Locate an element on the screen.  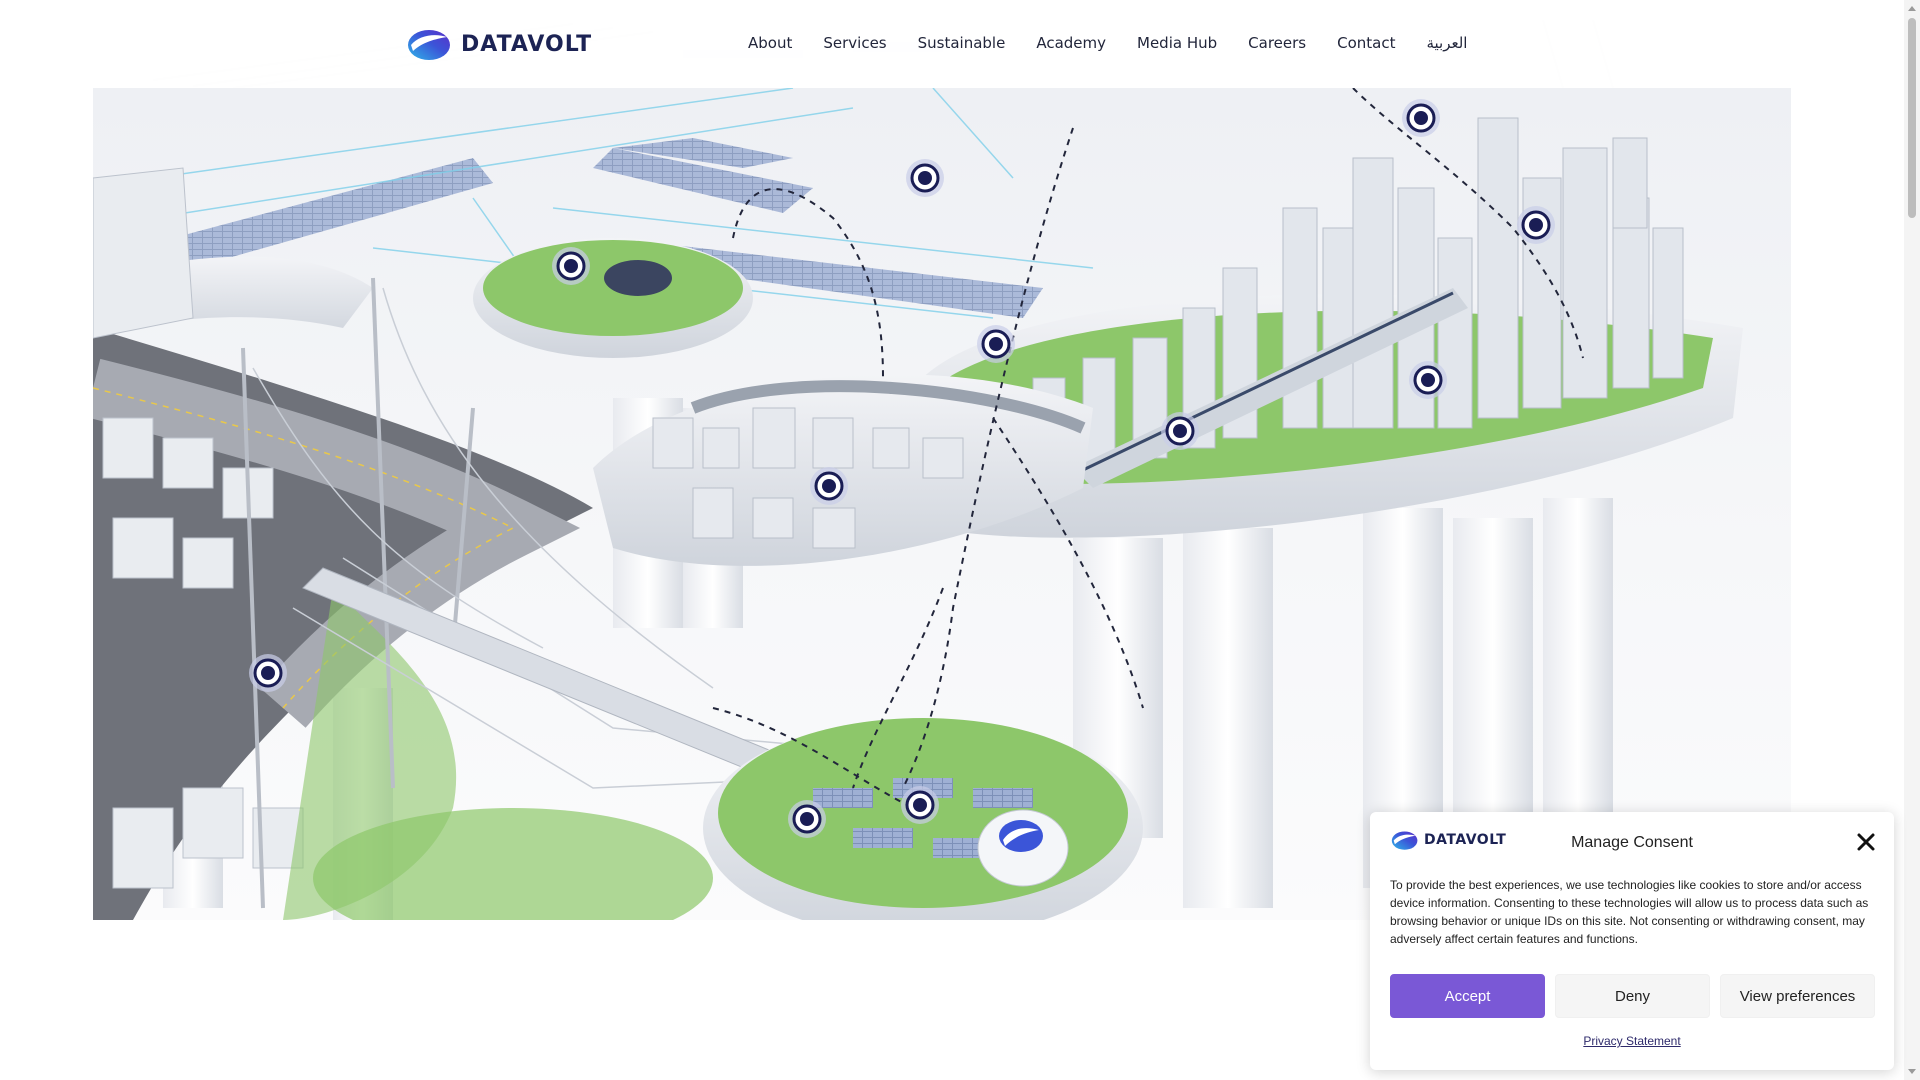
datavolt-swoosh-icon is located at coordinates (429, 45).